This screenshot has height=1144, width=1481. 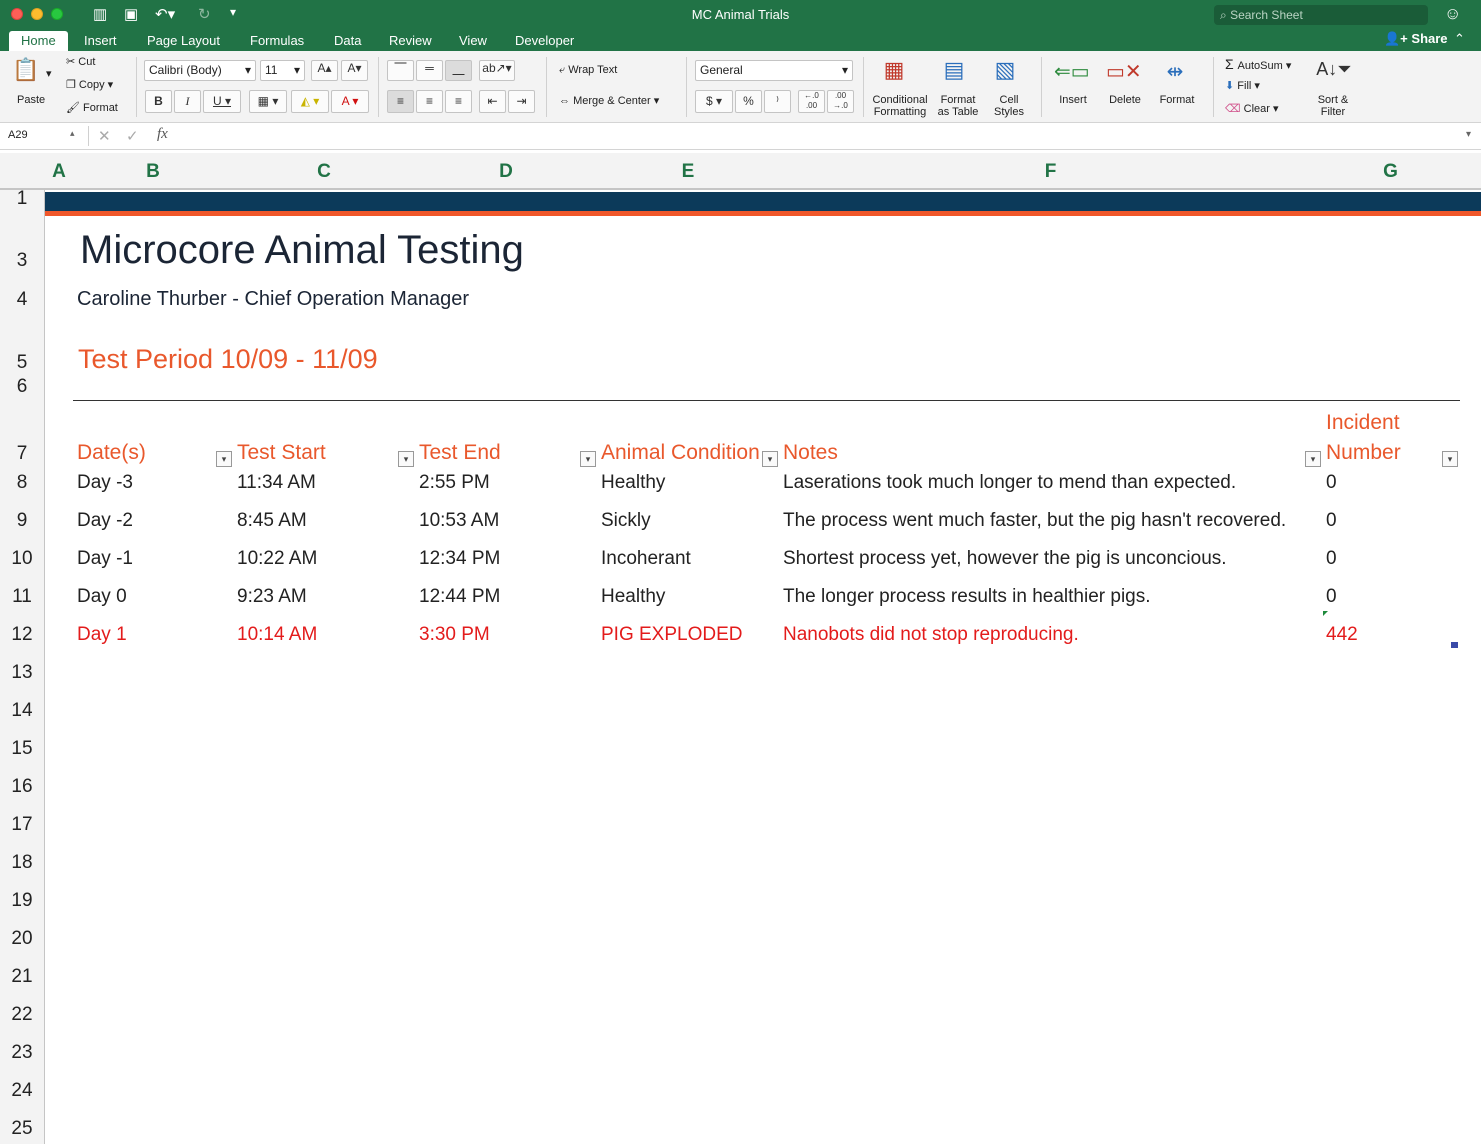 What do you see at coordinates (268, 101) in the screenshot?
I see `borders-icon: ▦ ▾` at bounding box center [268, 101].